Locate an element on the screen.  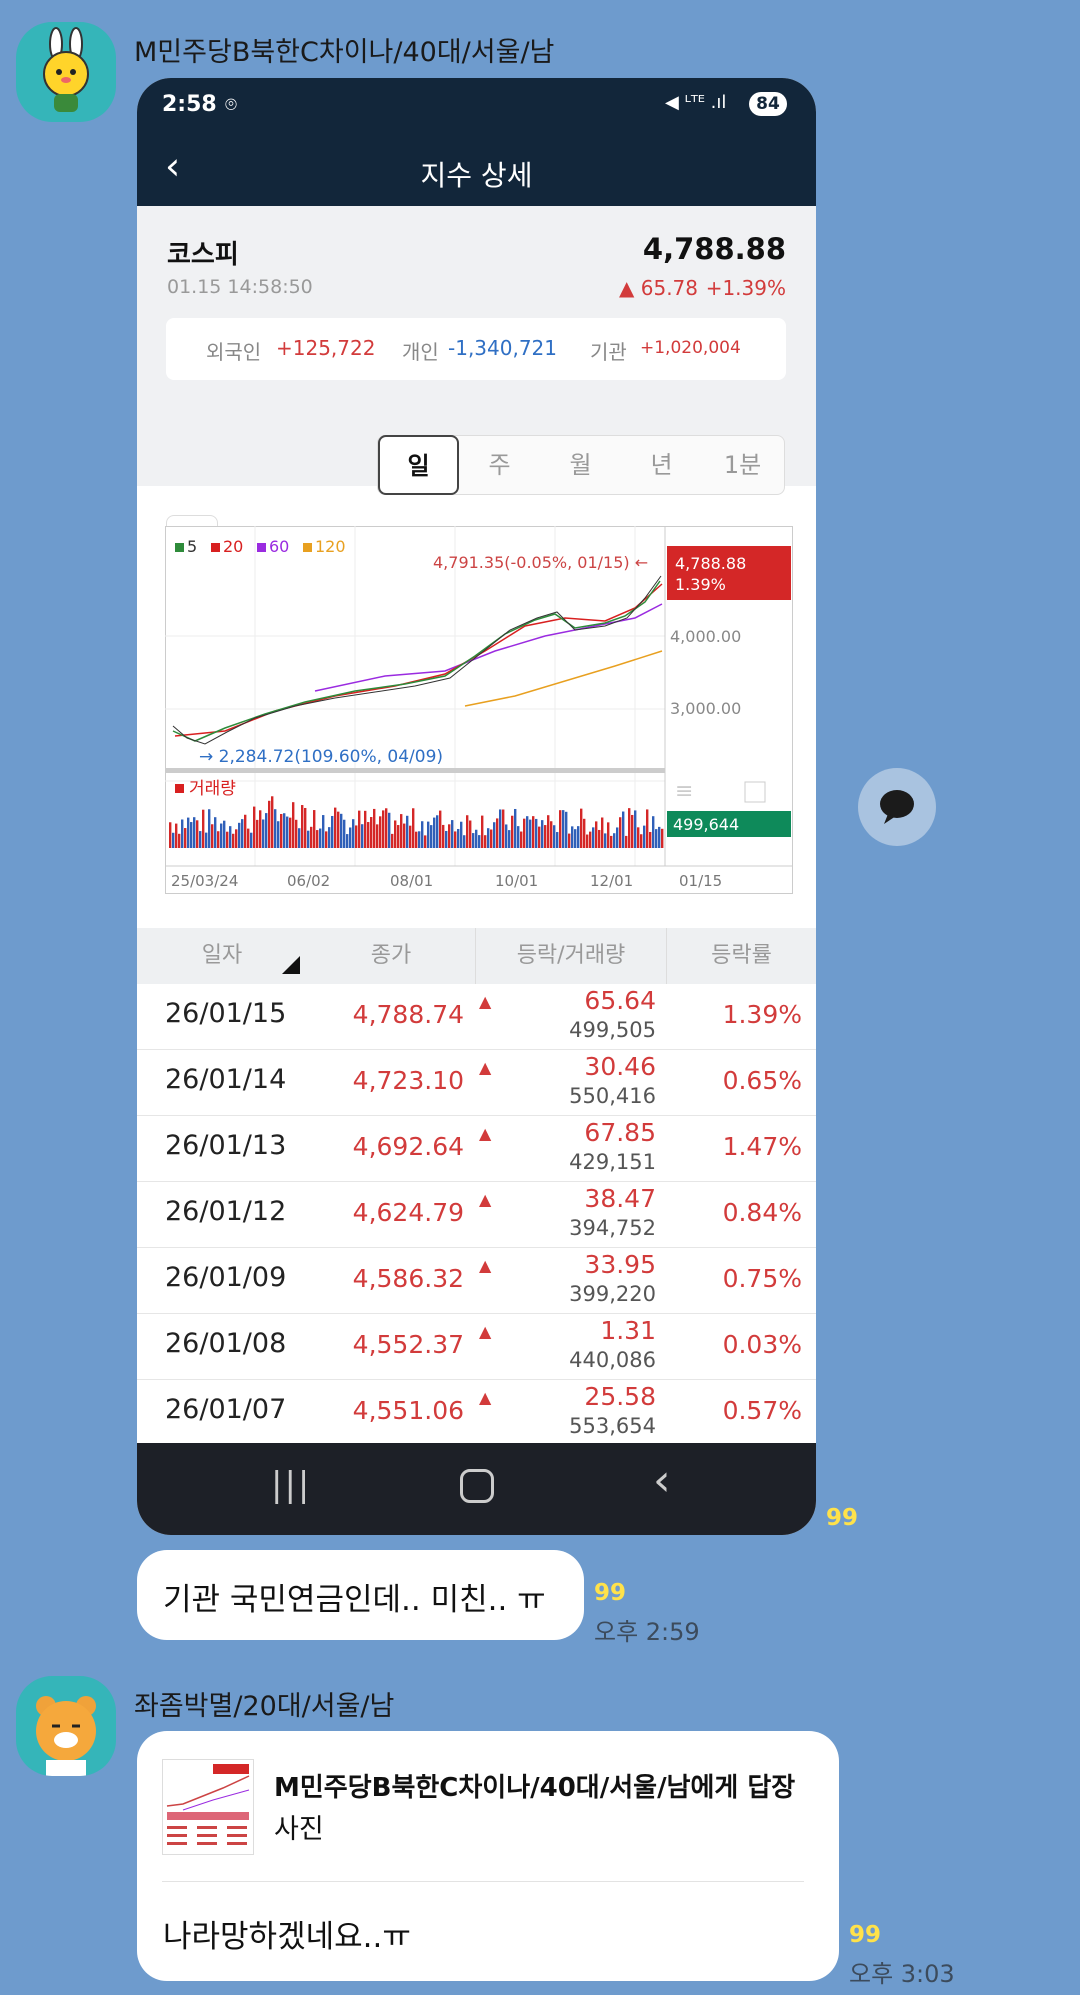
tab-minute: 1분 is located at coordinates (742, 465).